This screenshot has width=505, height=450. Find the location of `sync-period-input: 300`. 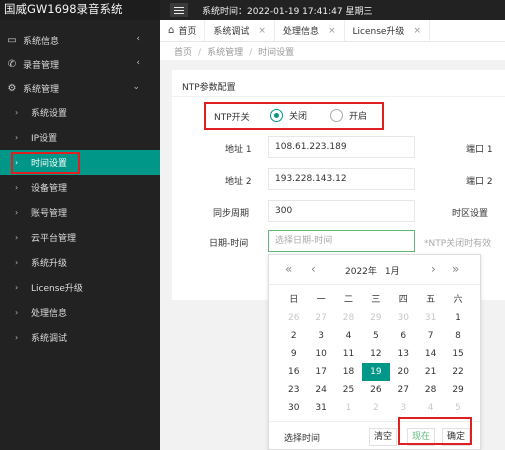

sync-period-input: 300 is located at coordinates (341, 211).